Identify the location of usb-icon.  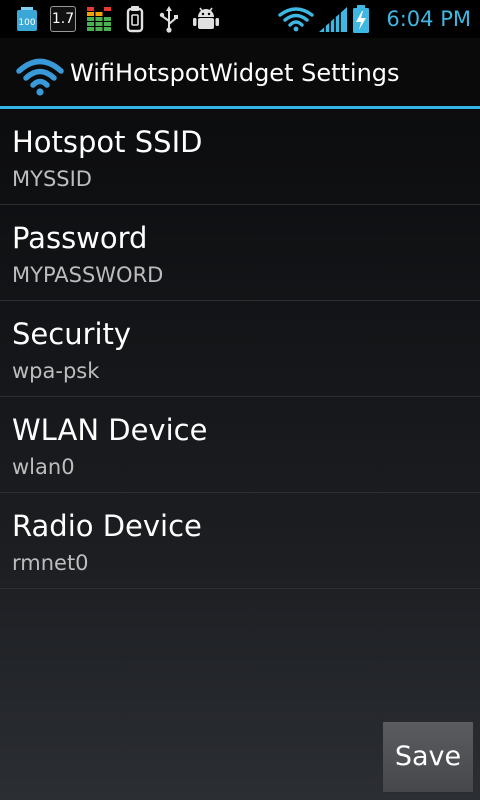
(168, 19).